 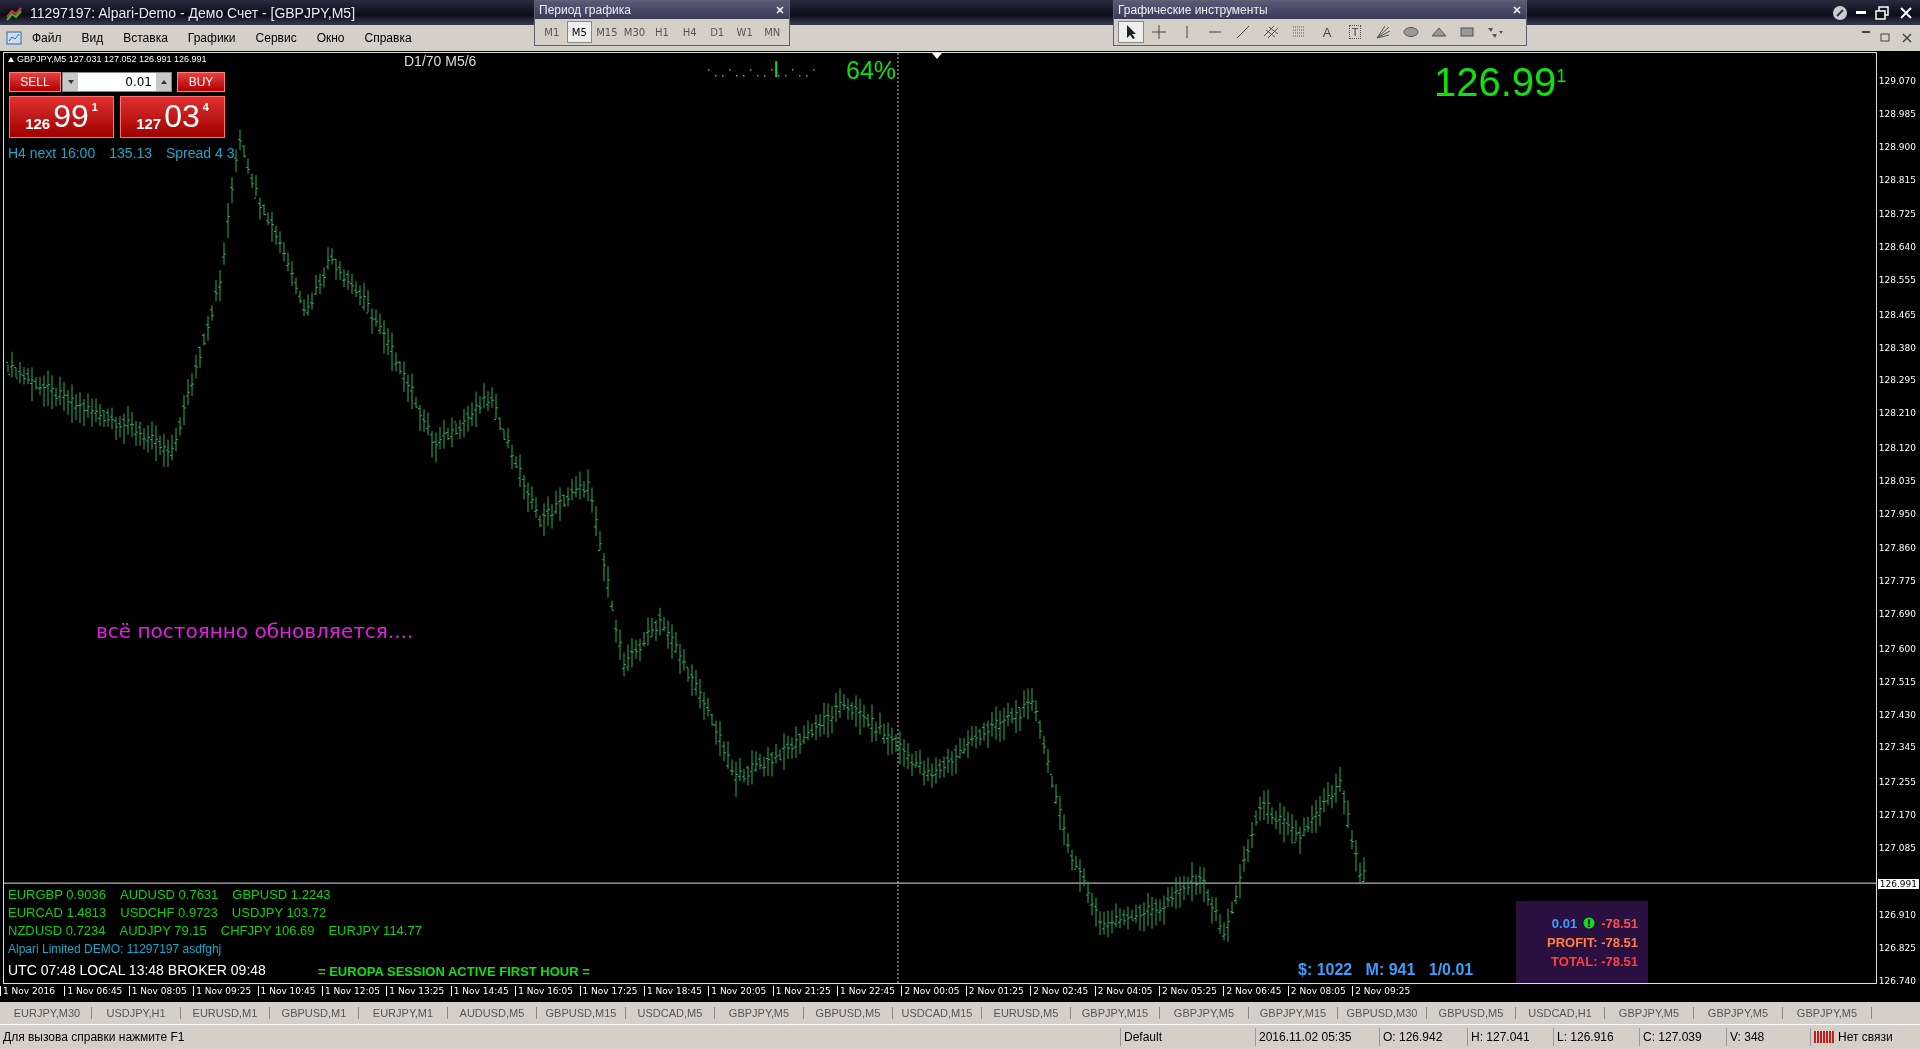 What do you see at coordinates (1594, 961) in the screenshot?
I see `total-text: TOTAL: -78.51` at bounding box center [1594, 961].